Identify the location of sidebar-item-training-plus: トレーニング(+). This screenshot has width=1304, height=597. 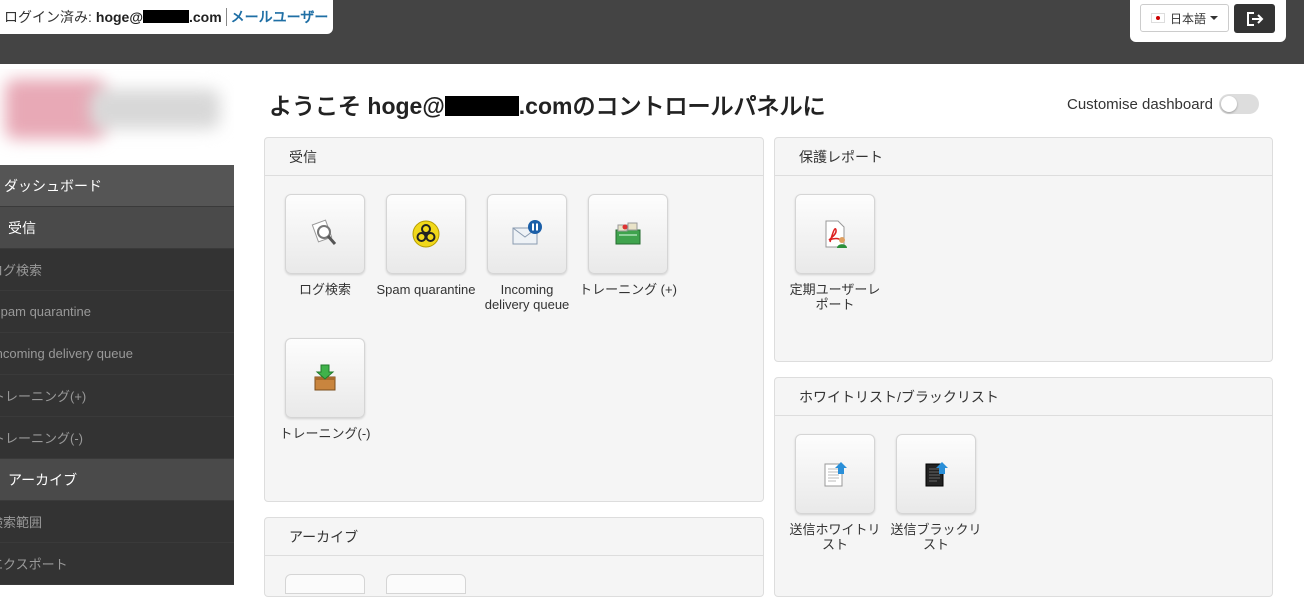
(117, 396).